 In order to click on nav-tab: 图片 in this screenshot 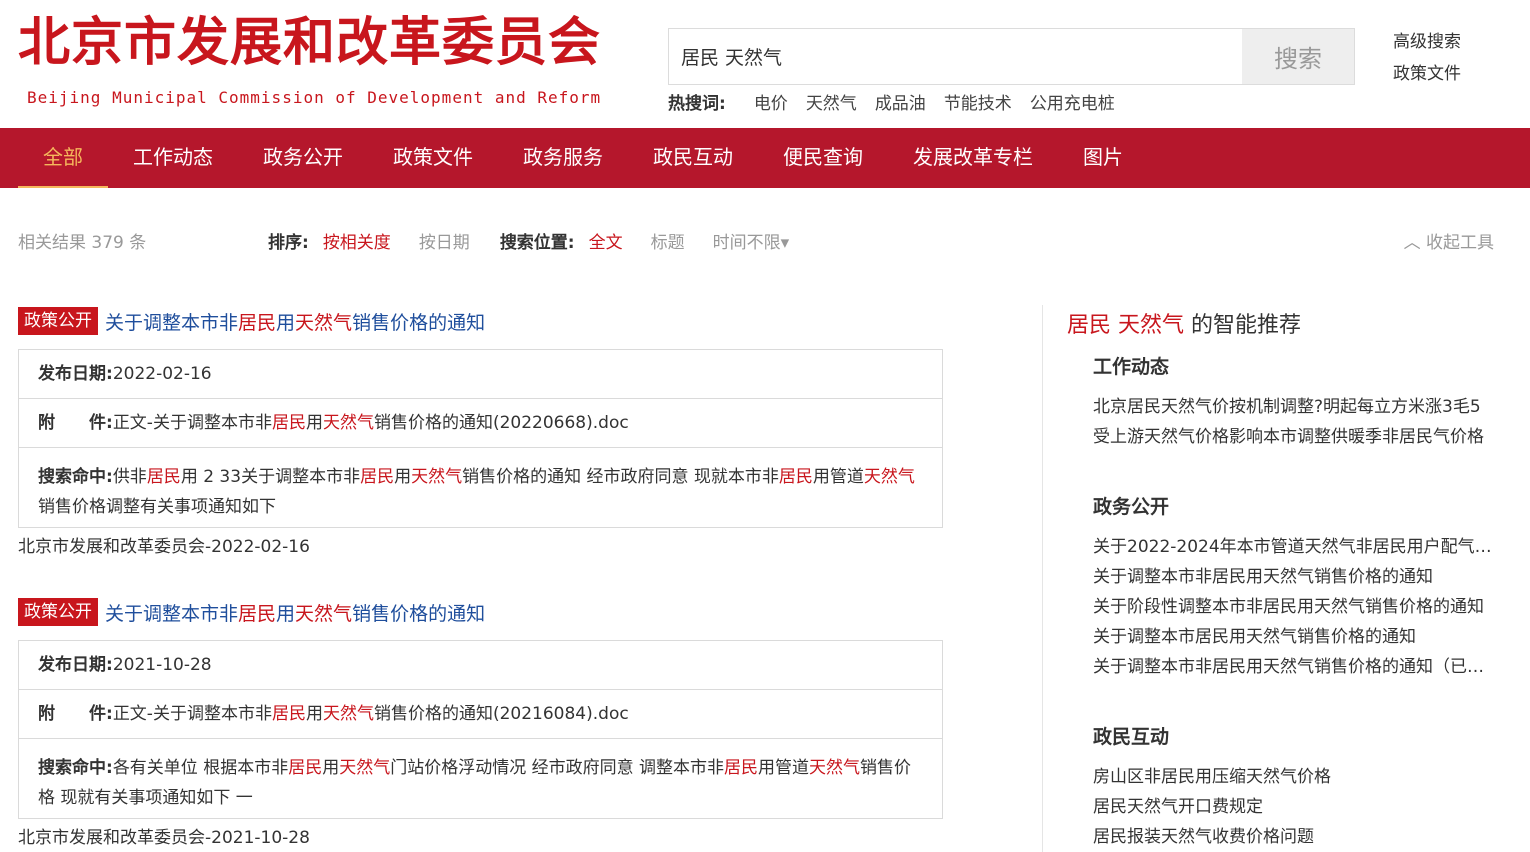, I will do `click(1103, 158)`.